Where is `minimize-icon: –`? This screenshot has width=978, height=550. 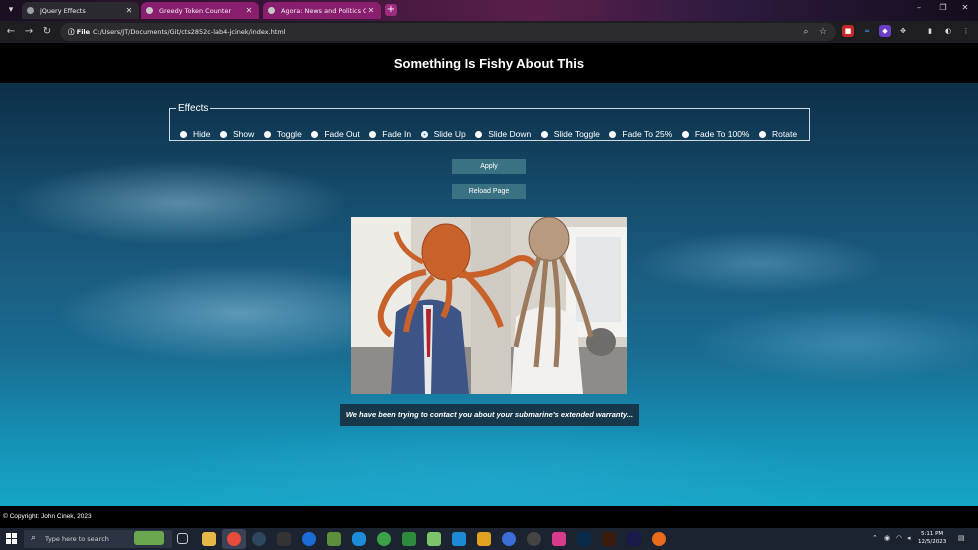 minimize-icon: – is located at coordinates (919, 7).